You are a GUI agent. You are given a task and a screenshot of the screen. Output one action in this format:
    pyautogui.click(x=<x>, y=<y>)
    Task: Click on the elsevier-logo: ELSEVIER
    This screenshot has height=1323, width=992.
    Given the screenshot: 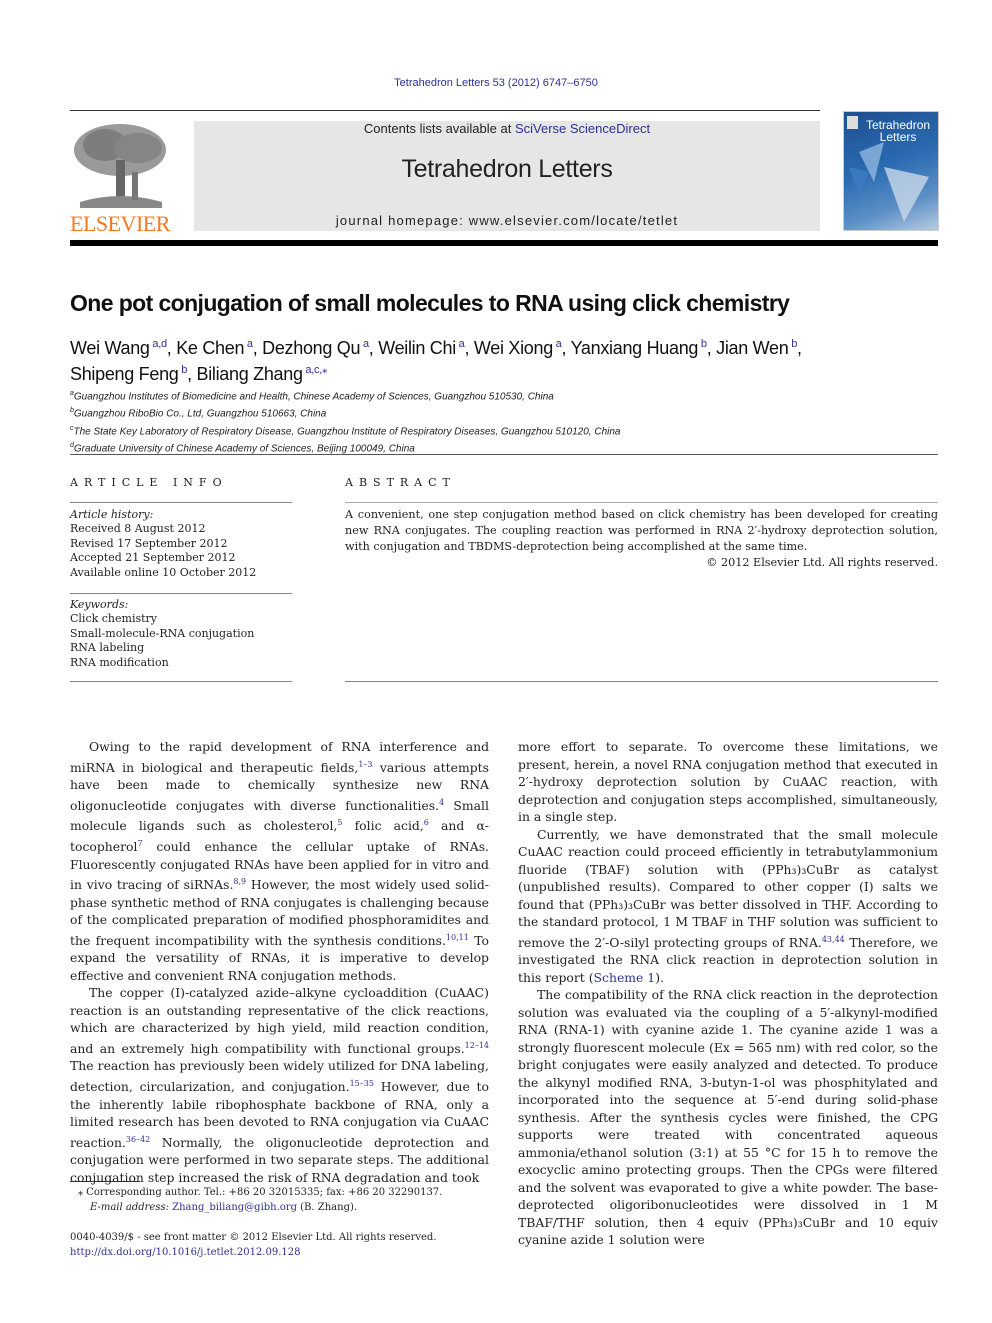 What is the action you would take?
    pyautogui.click(x=121, y=178)
    